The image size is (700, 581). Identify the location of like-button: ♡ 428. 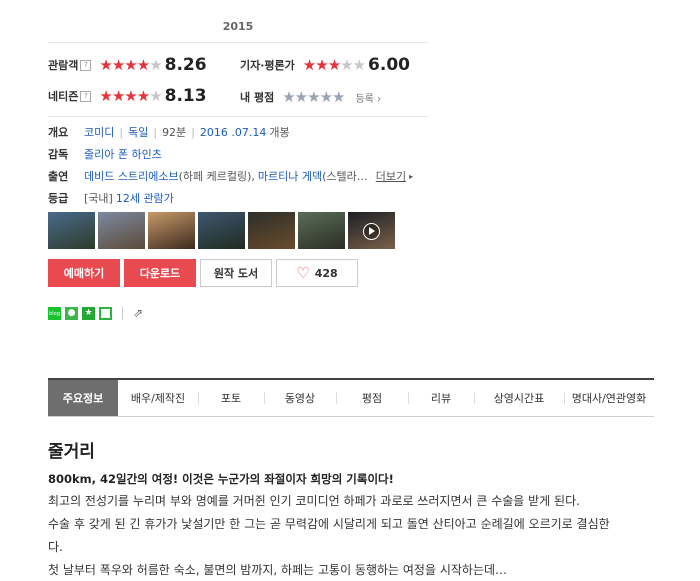
(317, 273).